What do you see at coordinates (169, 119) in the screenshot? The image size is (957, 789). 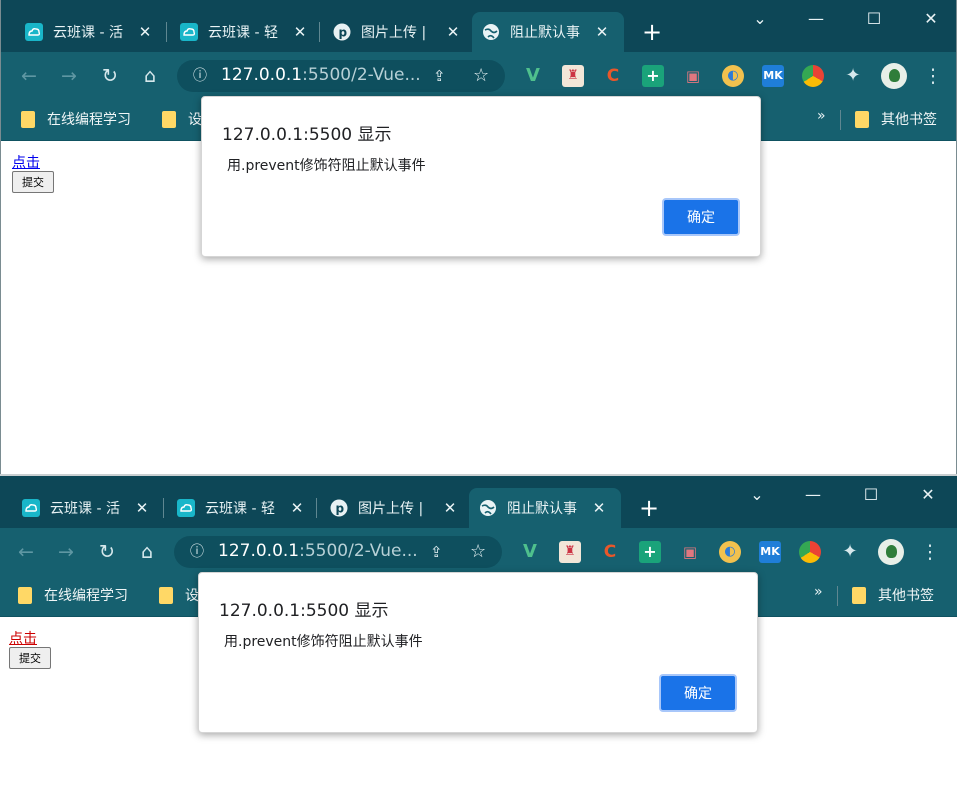 I see `folder-icon` at bounding box center [169, 119].